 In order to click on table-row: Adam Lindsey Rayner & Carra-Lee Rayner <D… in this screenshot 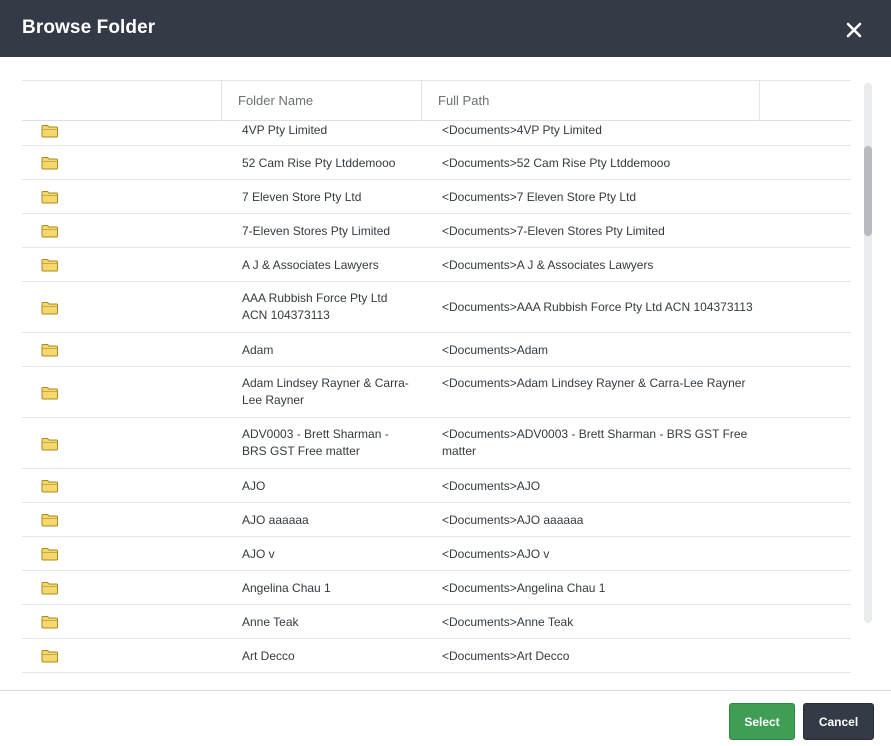, I will do `click(436, 392)`.